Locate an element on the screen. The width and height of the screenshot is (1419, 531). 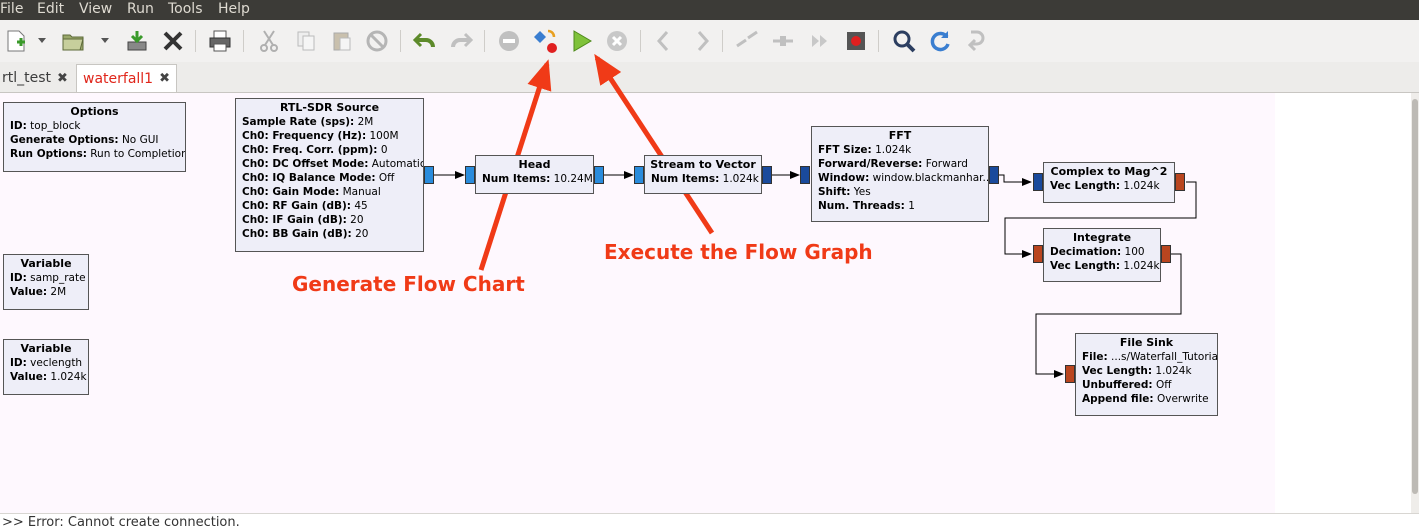
complex-to-mag-block: Complex to Mag^2 Vec Length: 1.024k is located at coordinates (1109, 182).